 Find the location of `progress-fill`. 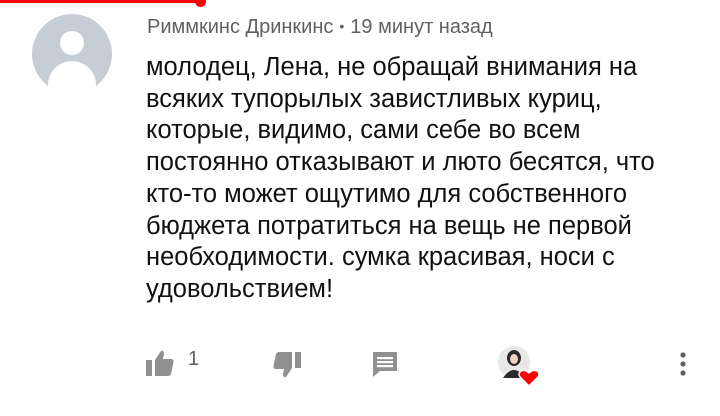

progress-fill is located at coordinates (100, 1).